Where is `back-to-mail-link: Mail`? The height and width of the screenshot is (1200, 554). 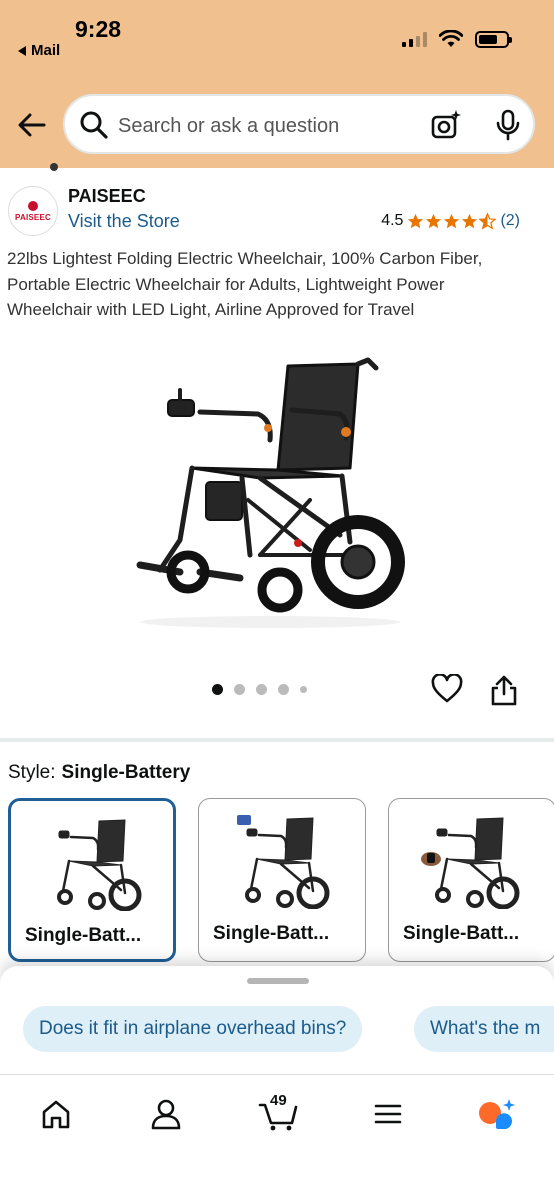
back-to-mail-link: Mail is located at coordinates (39, 50).